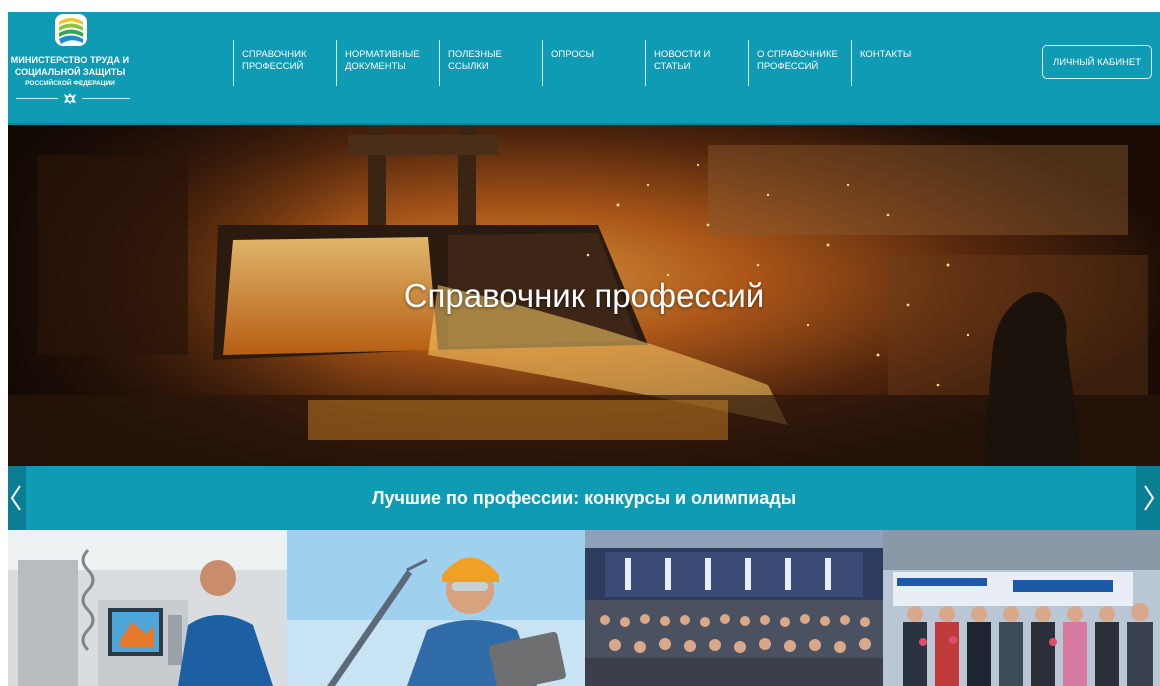 The image size is (1160, 686). What do you see at coordinates (902, 63) in the screenshot?
I see `nav-item-contacts: КОНТАКТЫ` at bounding box center [902, 63].